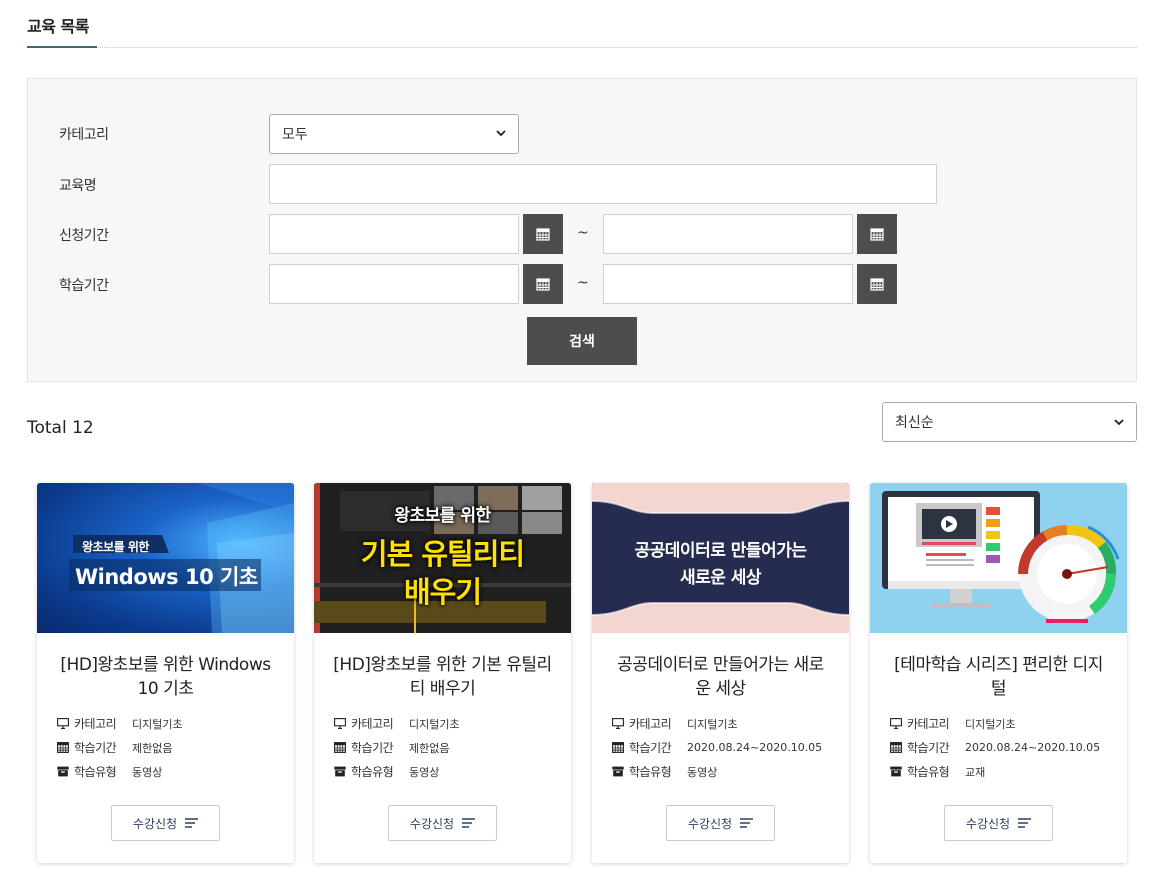  I want to click on thumbnail-caption-large: Windows 10 기초, so click(166, 577).